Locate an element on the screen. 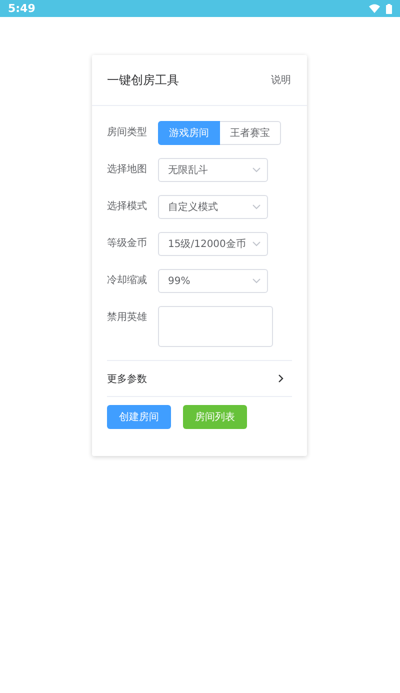 The image size is (400, 693). dropdown-value: 自定义模式 is located at coordinates (193, 207).